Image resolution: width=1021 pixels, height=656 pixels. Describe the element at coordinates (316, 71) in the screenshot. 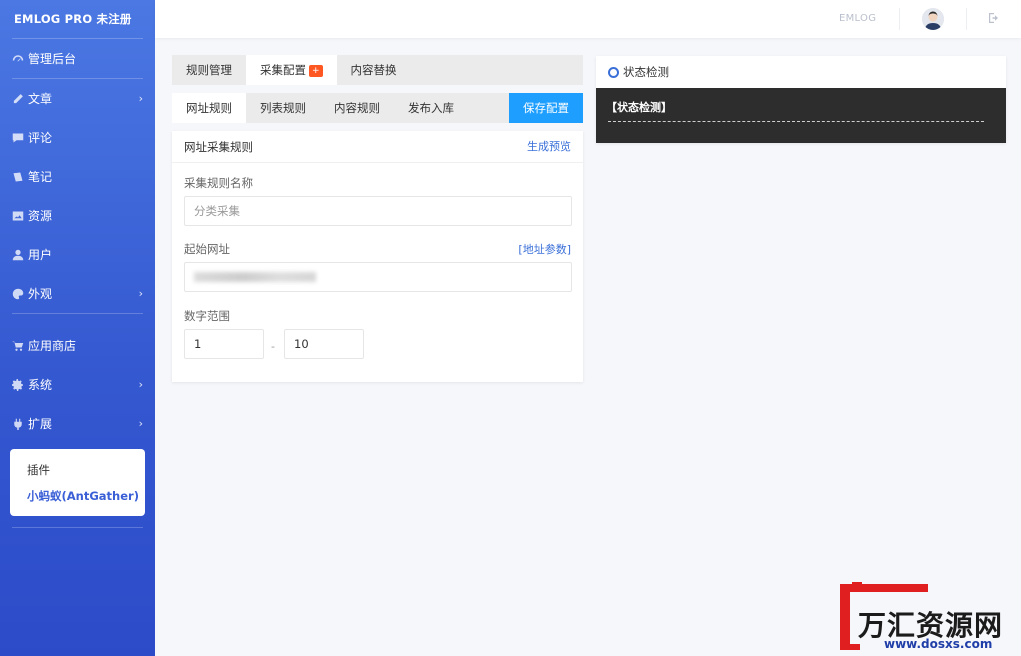

I see `new-badge: +` at that location.